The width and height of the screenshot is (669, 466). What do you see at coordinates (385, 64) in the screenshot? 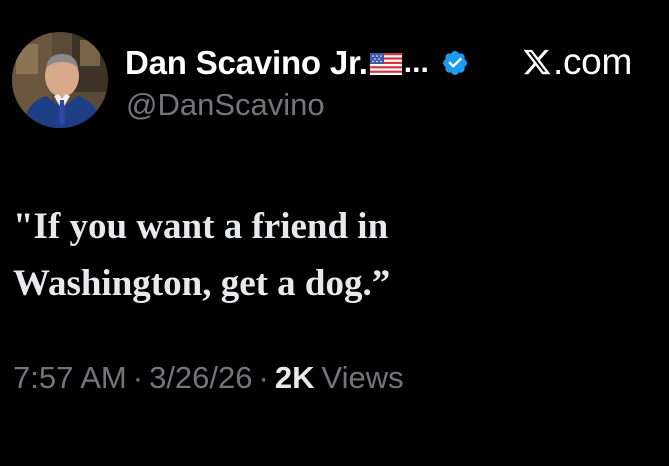
I see `us-flag-icon` at bounding box center [385, 64].